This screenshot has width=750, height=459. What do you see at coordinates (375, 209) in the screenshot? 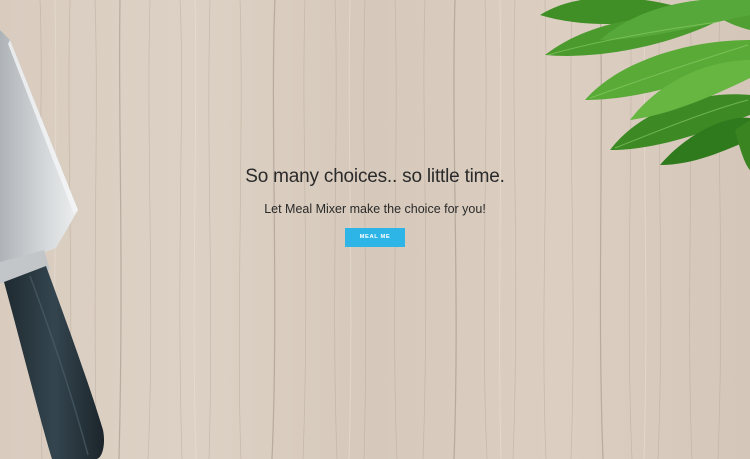
I see `hero-subline: Let Meal Mixer make the choice for you!` at bounding box center [375, 209].